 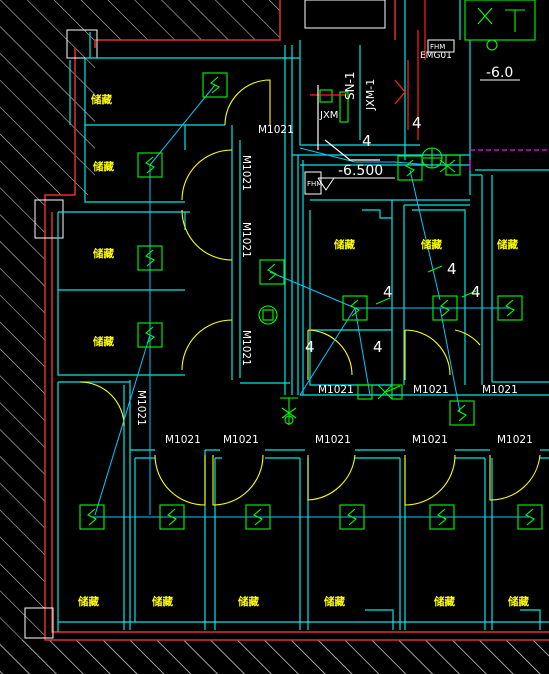 I want to click on pipe-tag: SN-1, so click(x=350, y=85).